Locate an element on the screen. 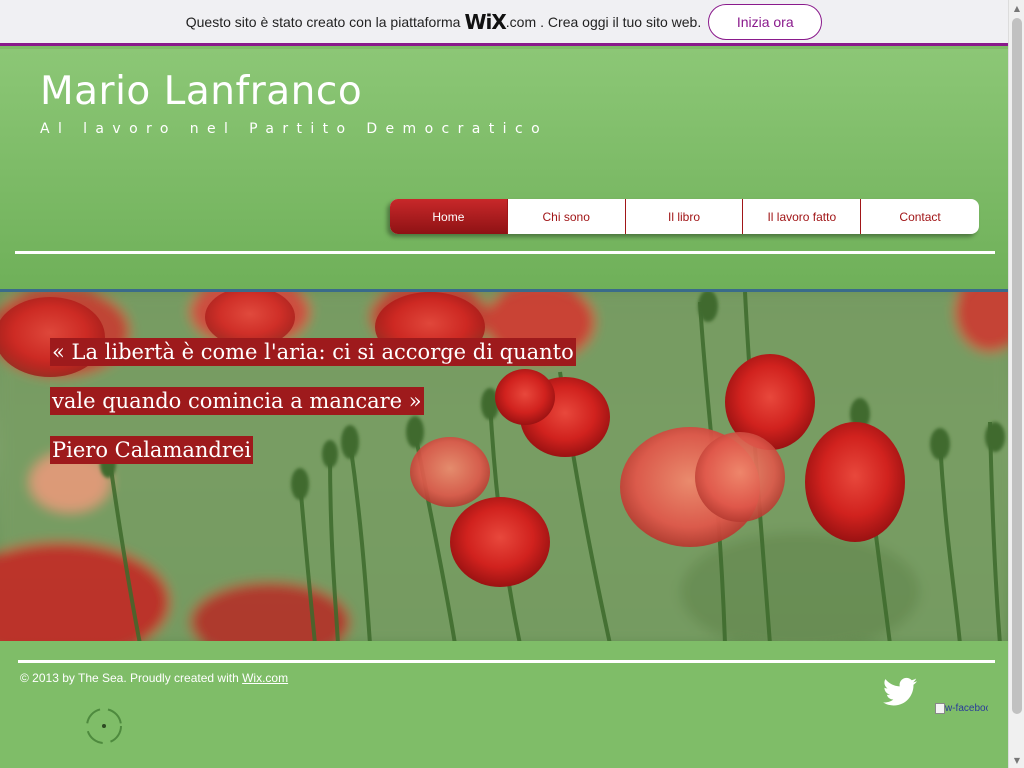  quote-line-2: vale quando comincia a mancare » is located at coordinates (237, 401).